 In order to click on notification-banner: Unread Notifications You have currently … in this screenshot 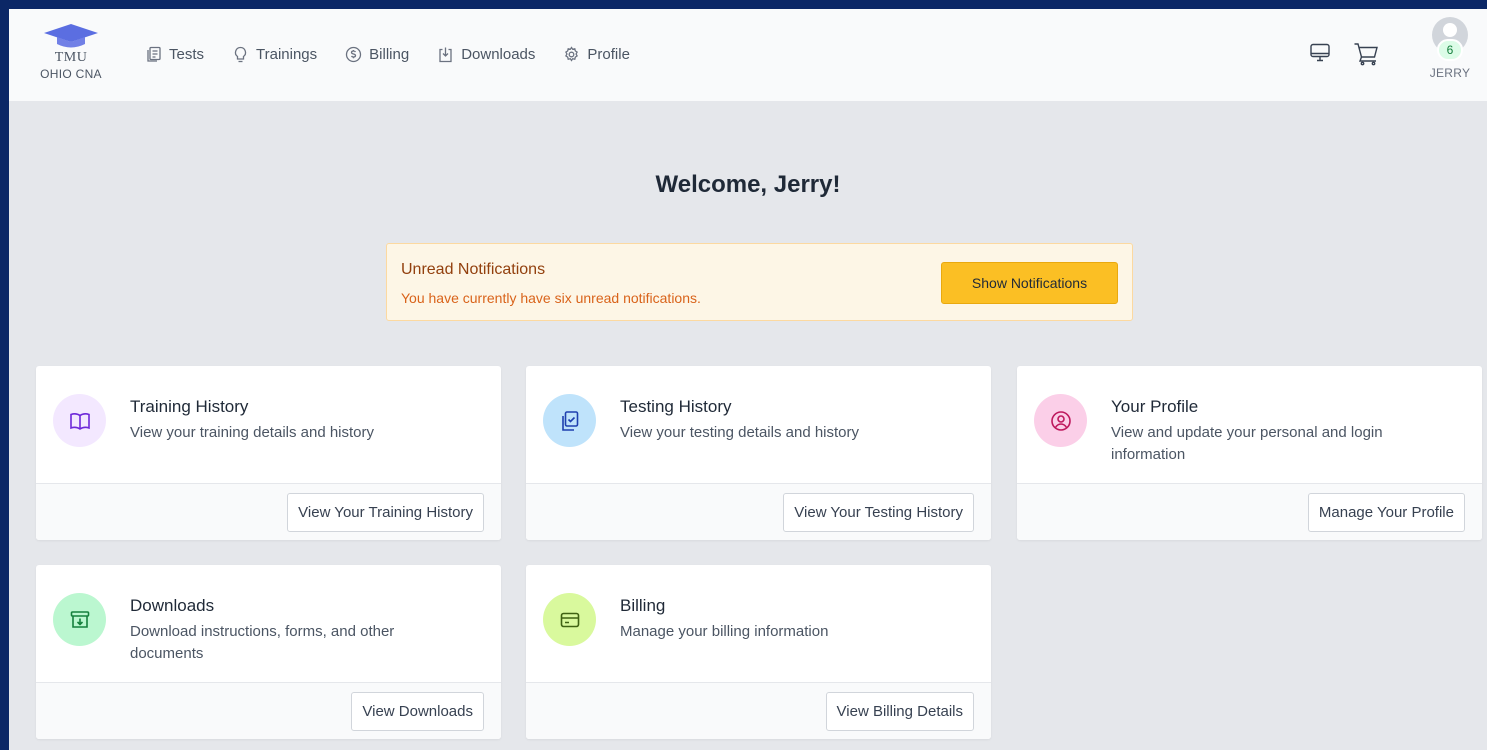, I will do `click(759, 282)`.